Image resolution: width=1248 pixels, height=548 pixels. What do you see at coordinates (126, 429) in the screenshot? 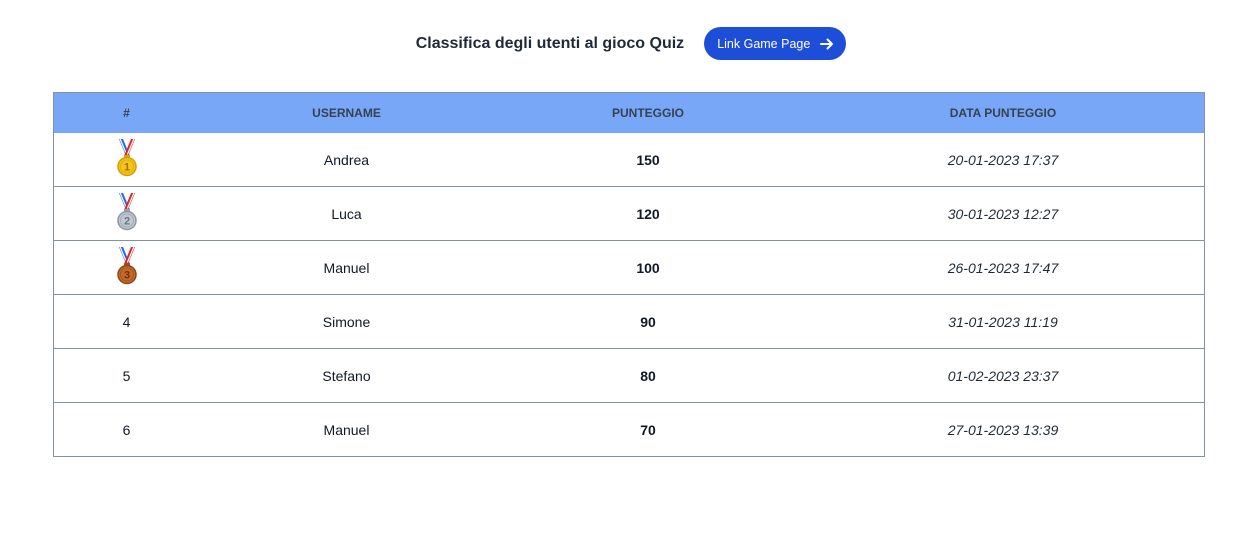
I see `rank-cell: 6` at bounding box center [126, 429].